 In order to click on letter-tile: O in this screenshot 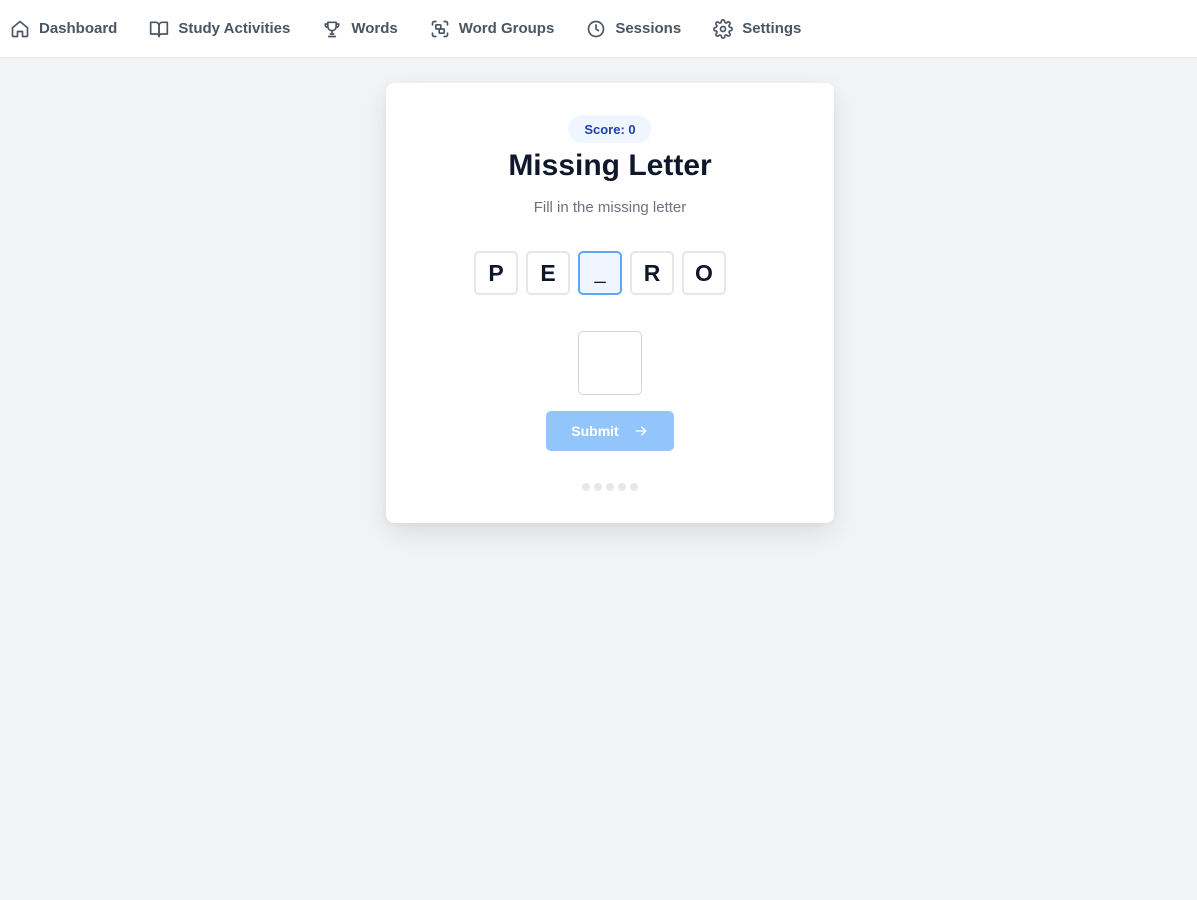, I will do `click(704, 273)`.